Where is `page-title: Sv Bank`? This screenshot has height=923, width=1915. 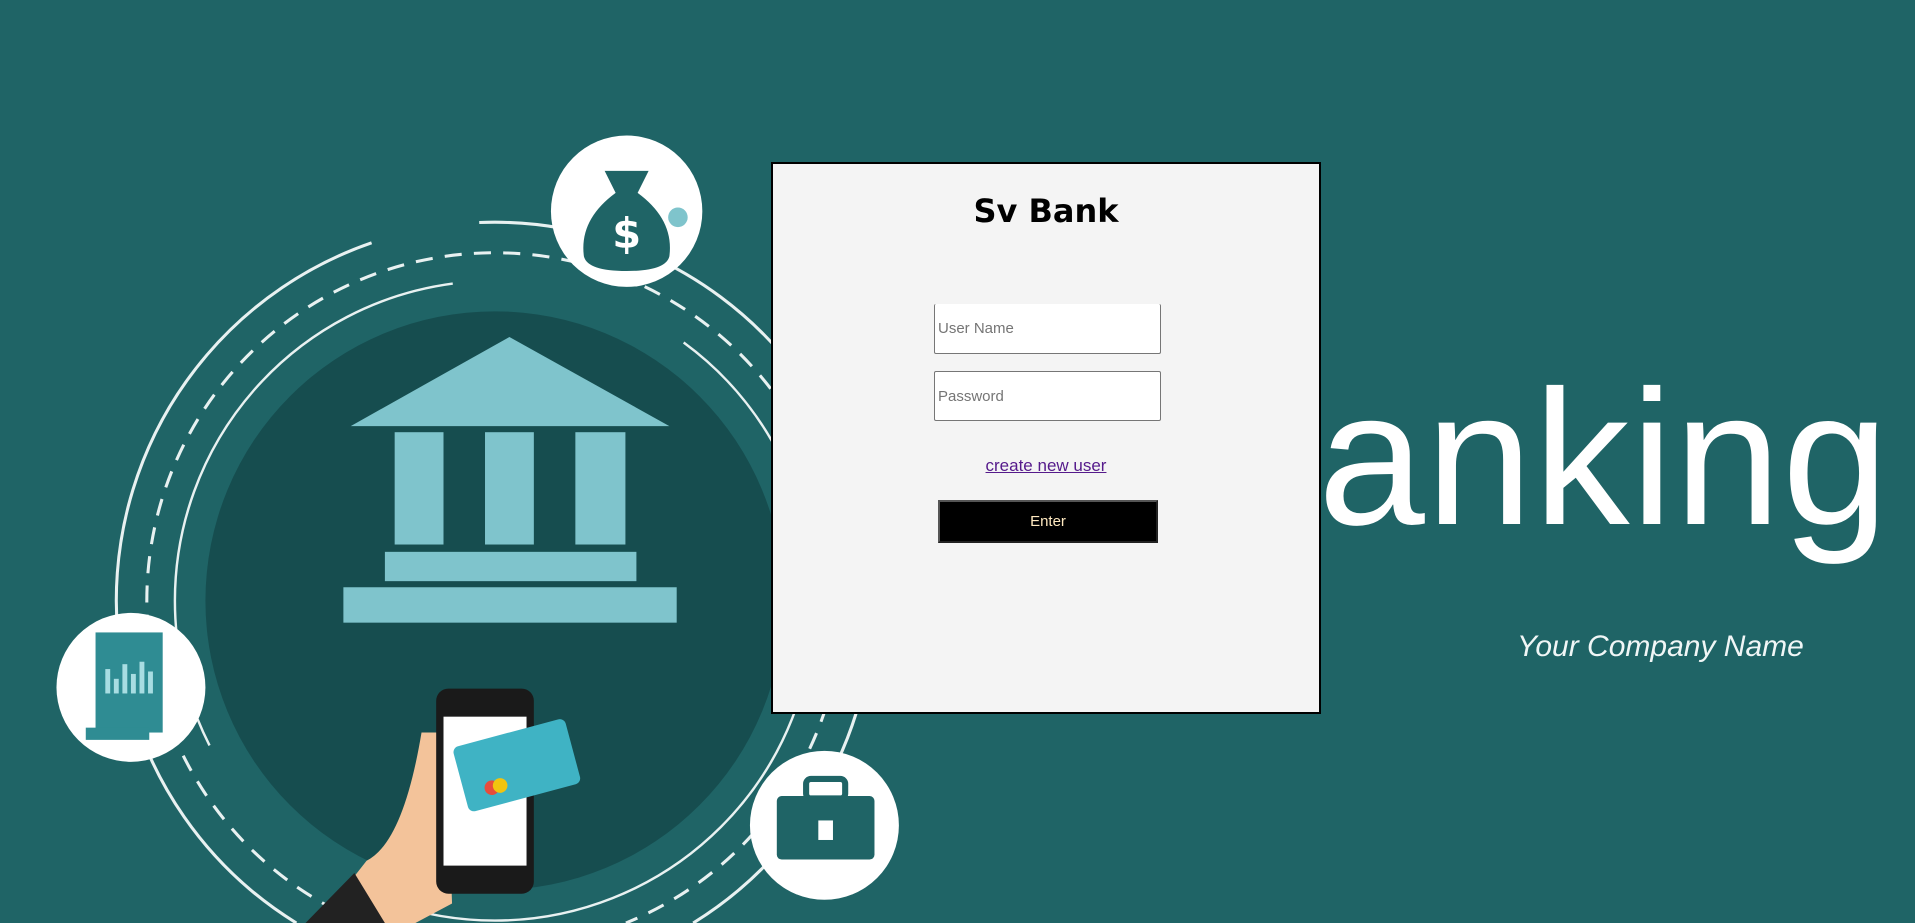
page-title: Sv Bank is located at coordinates (1046, 211).